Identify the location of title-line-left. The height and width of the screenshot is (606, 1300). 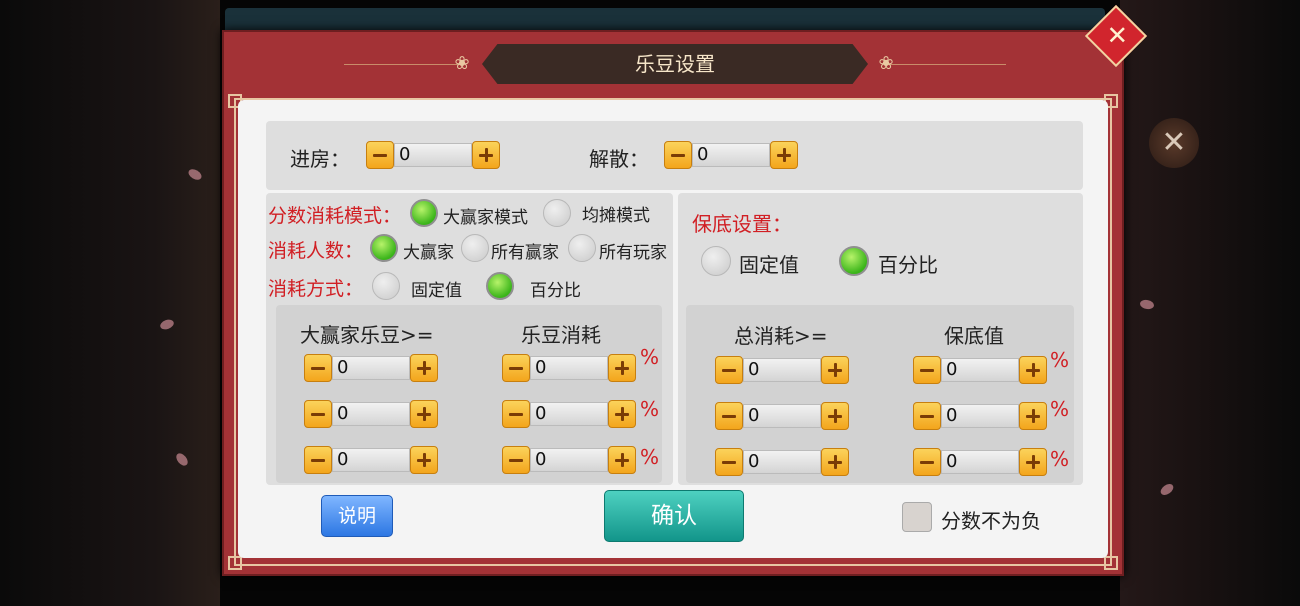
(404, 64).